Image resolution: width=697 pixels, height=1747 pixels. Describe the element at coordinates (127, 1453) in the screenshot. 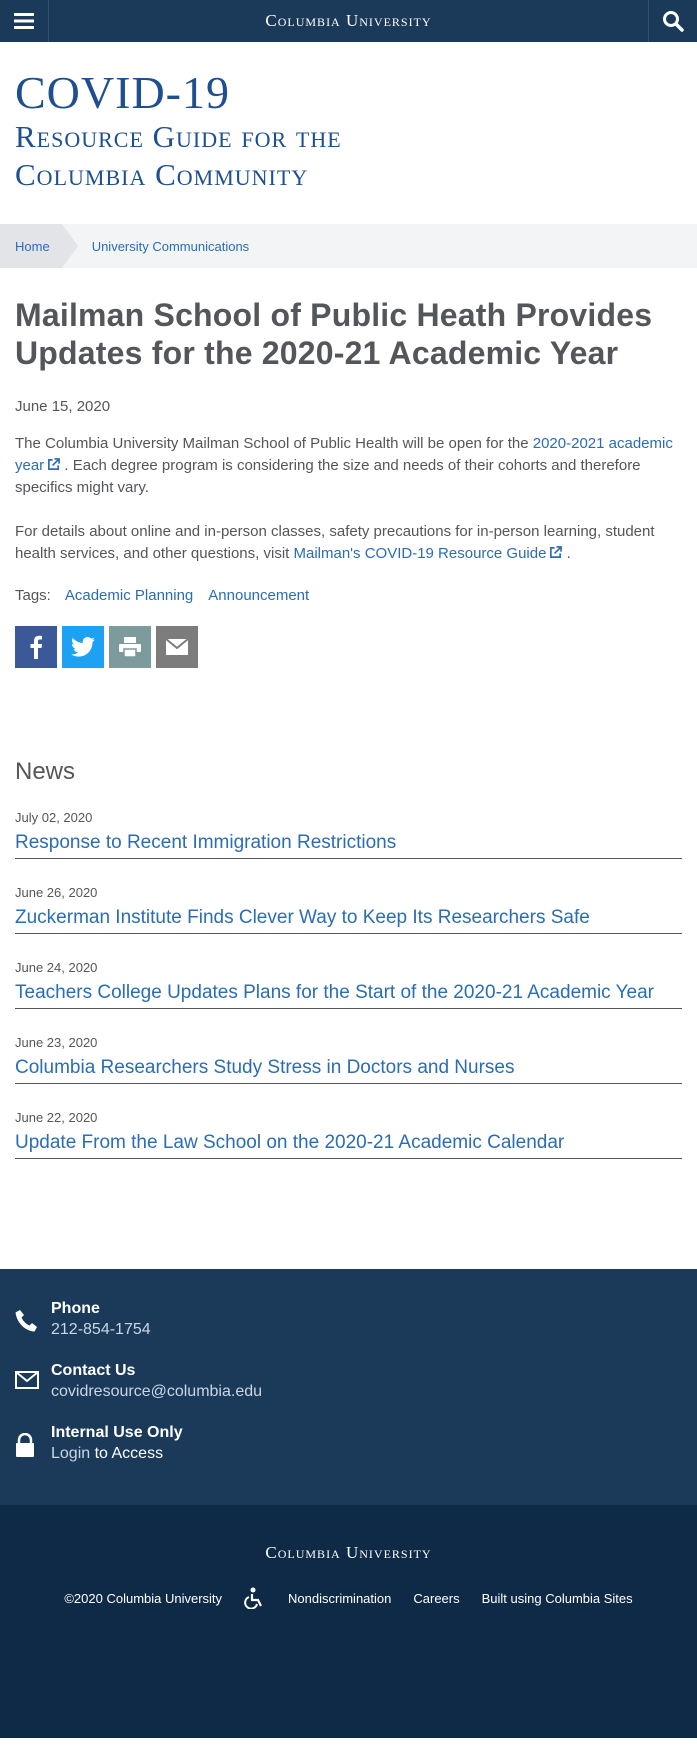

I see `login-suffix: to Access` at that location.